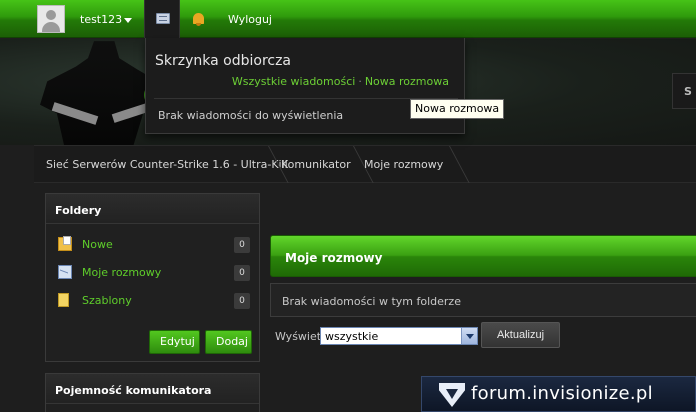 This screenshot has width=696, height=412. I want to click on add-folder-button: Dodaj, so click(228, 342).